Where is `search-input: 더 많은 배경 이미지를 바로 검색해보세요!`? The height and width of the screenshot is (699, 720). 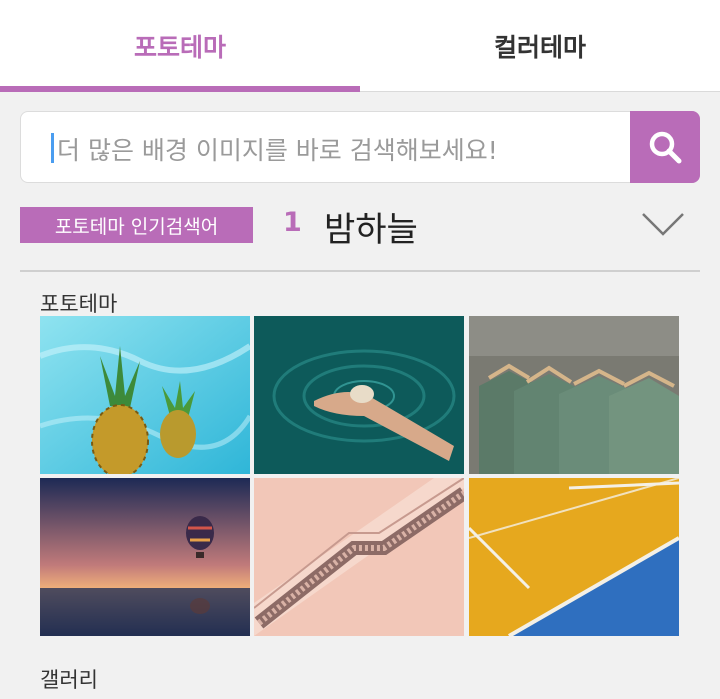
search-input: 더 많은 배경 이미지를 바로 검색해보세요! is located at coordinates (277, 149).